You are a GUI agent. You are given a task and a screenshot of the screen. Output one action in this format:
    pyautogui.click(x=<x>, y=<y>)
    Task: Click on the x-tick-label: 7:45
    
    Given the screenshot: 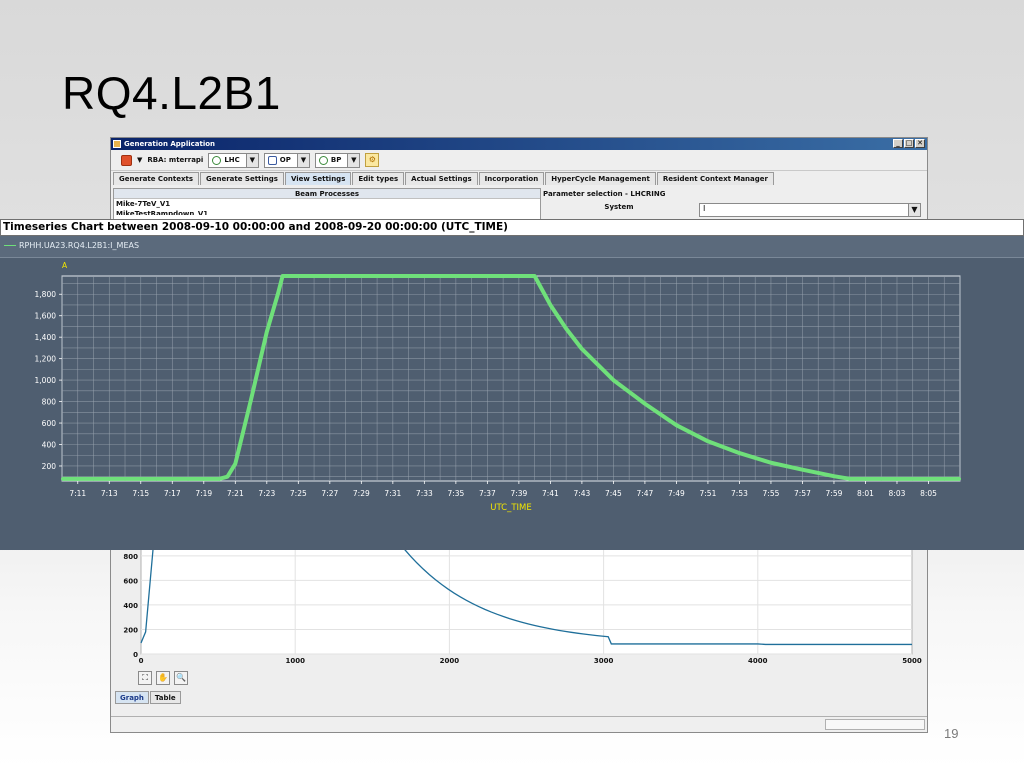 What is the action you would take?
    pyautogui.click(x=613, y=493)
    